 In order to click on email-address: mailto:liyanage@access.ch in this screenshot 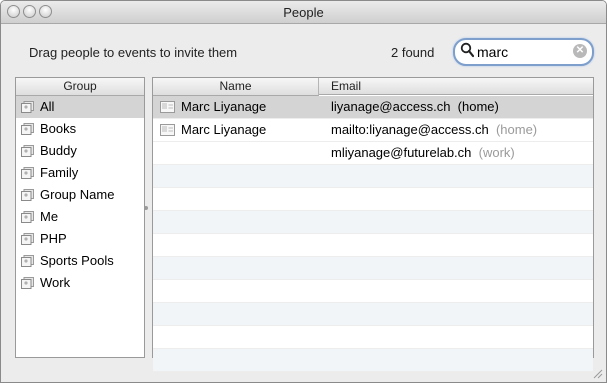, I will do `click(410, 129)`.